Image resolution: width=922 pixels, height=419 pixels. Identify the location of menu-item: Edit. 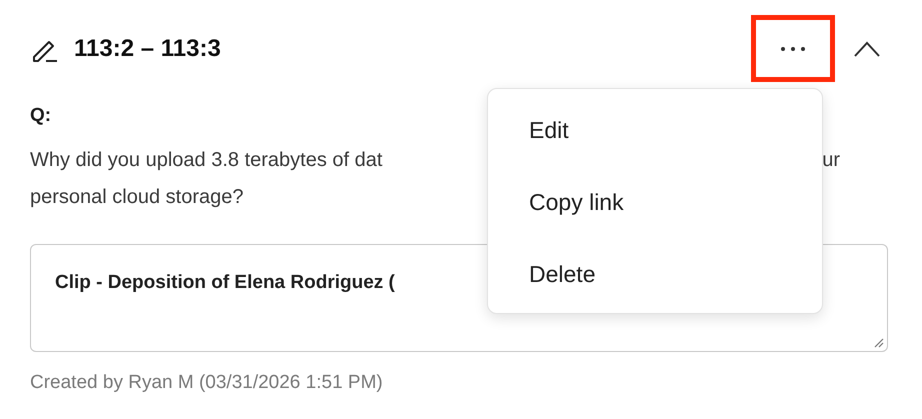
(655, 130).